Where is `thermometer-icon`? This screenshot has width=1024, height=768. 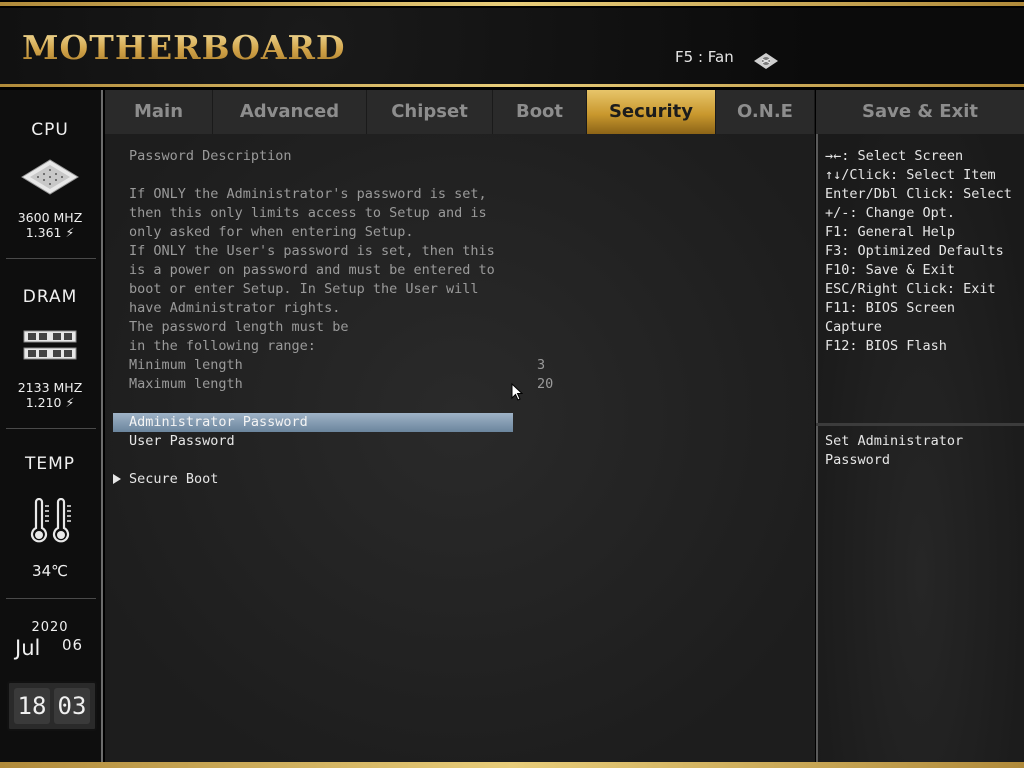
thermometer-icon is located at coordinates (50, 520).